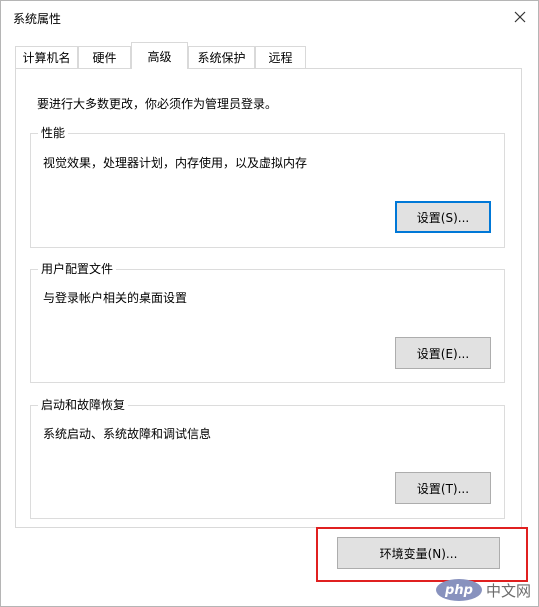 This screenshot has width=539, height=607. Describe the element at coordinates (280, 57) in the screenshot. I see `tab-remote: 远程` at that location.